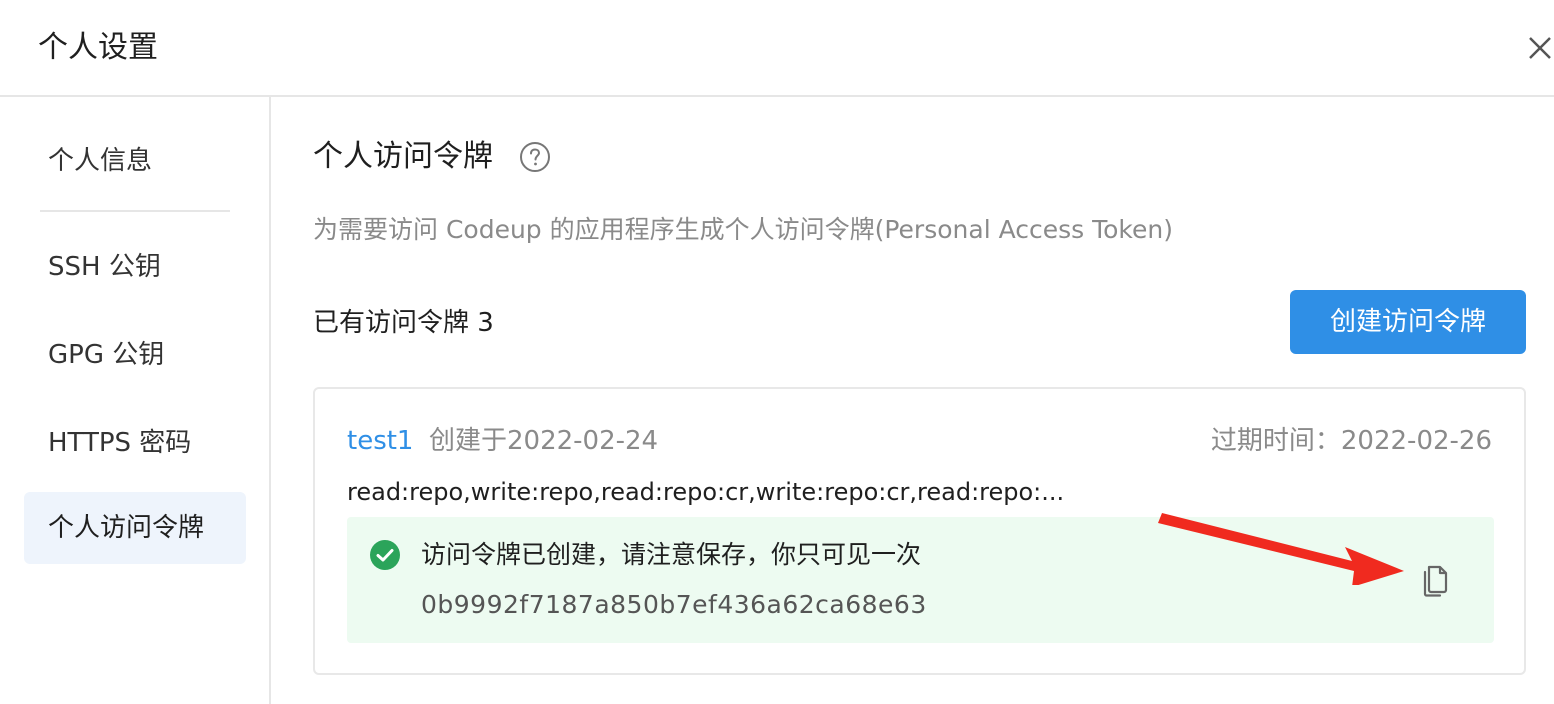 The width and height of the screenshot is (1554, 704). What do you see at coordinates (104, 267) in the screenshot?
I see `sidebar-item-label: SSH 公钥` at bounding box center [104, 267].